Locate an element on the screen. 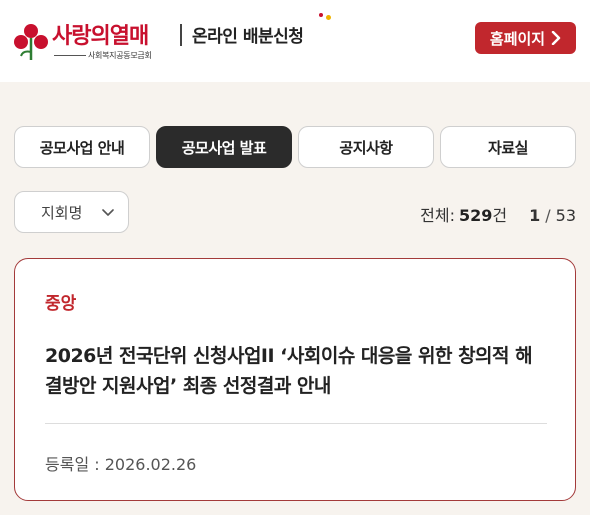  logo-sub-line is located at coordinates (70, 55).